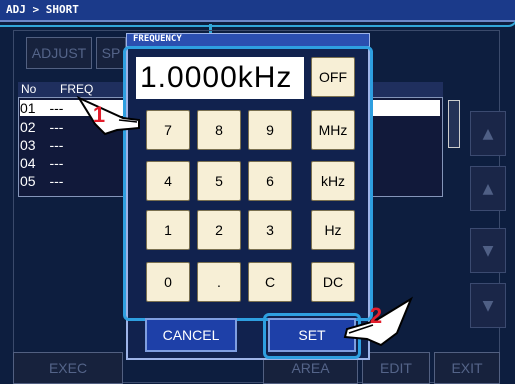 The height and width of the screenshot is (384, 515). I want to click on page-down-button: ▼, so click(488, 250).